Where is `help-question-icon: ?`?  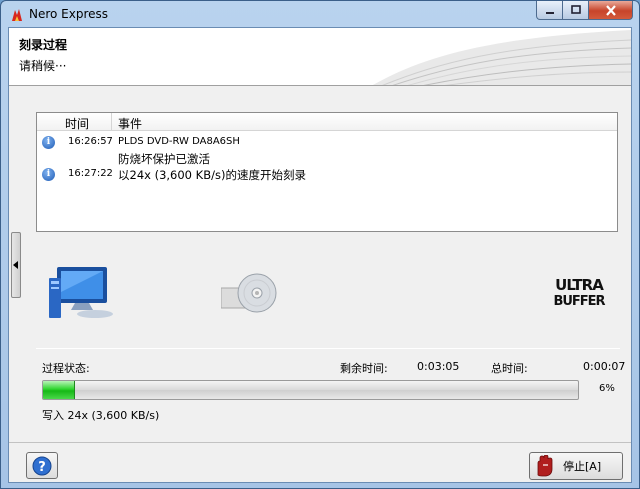
help-question-icon: ? is located at coordinates (42, 465).